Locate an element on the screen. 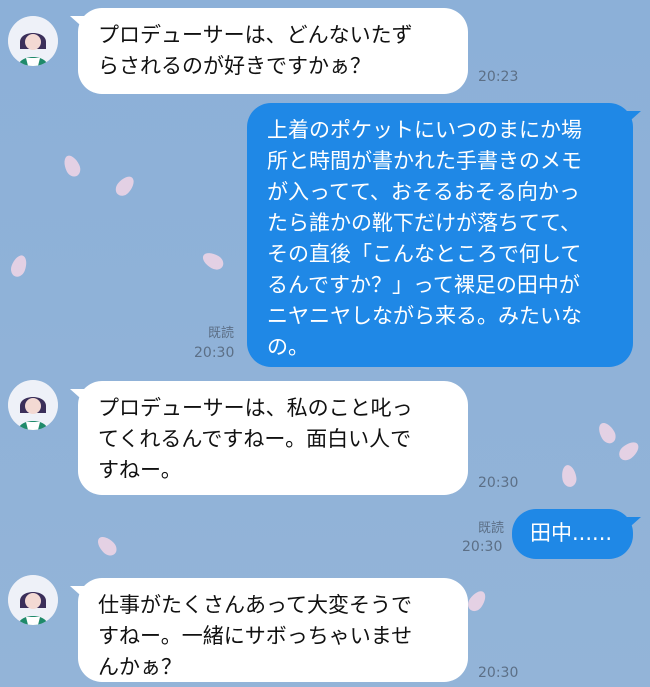 This screenshot has height=687, width=650. message-bubble-incoming: 仕事がたくさんあって大変そうで すねー。一緒にサボっちゃいませ んかぁ？ is located at coordinates (273, 630).